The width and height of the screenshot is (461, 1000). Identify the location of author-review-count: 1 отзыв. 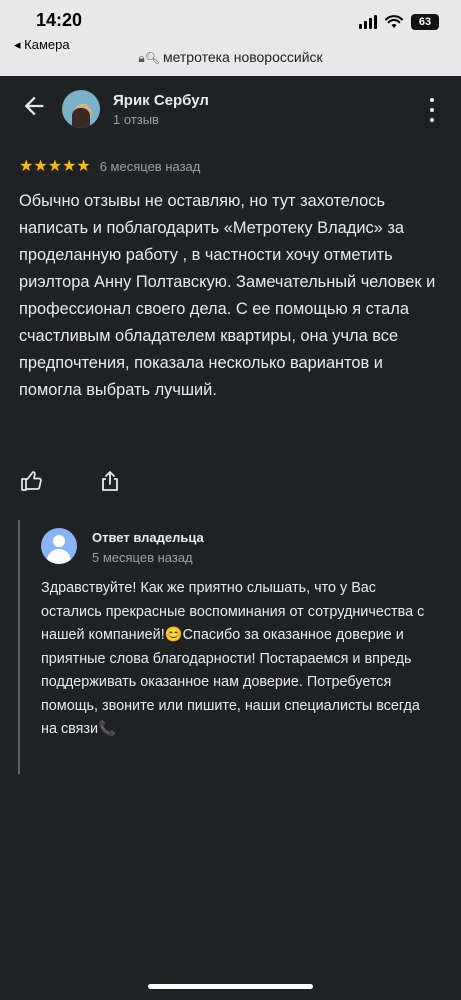
(136, 119).